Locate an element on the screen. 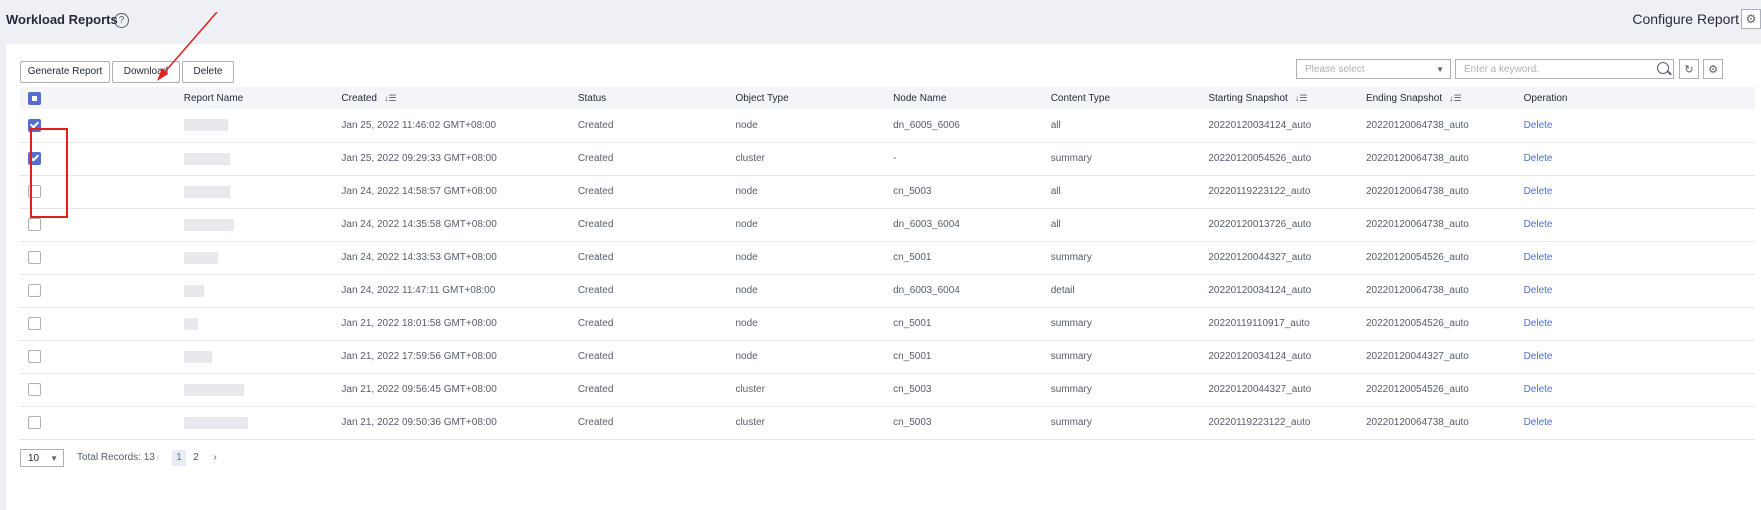 The width and height of the screenshot is (1761, 510). starting-snapshot-cell-text: 20220119223122_auto is located at coordinates (1259, 191).